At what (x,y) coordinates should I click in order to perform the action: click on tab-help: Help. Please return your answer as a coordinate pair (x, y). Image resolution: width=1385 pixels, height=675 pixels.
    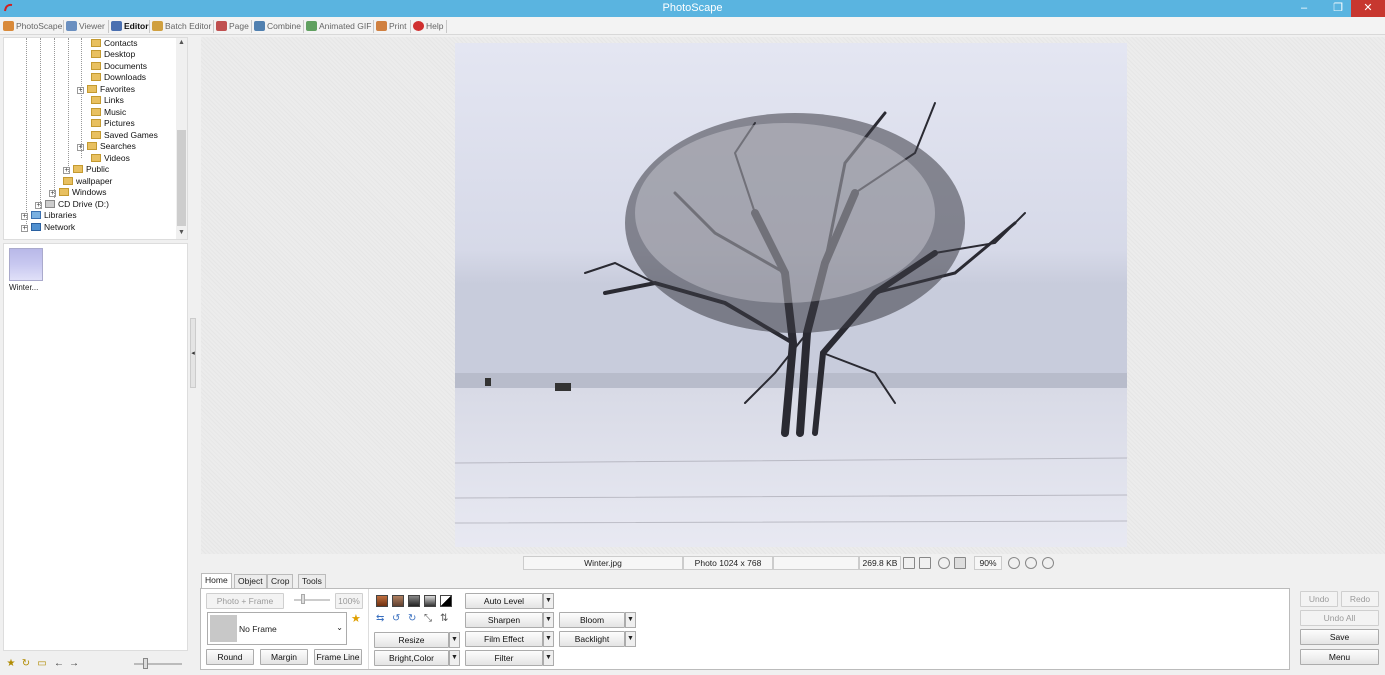
    Looking at the image, I should click on (428, 26).